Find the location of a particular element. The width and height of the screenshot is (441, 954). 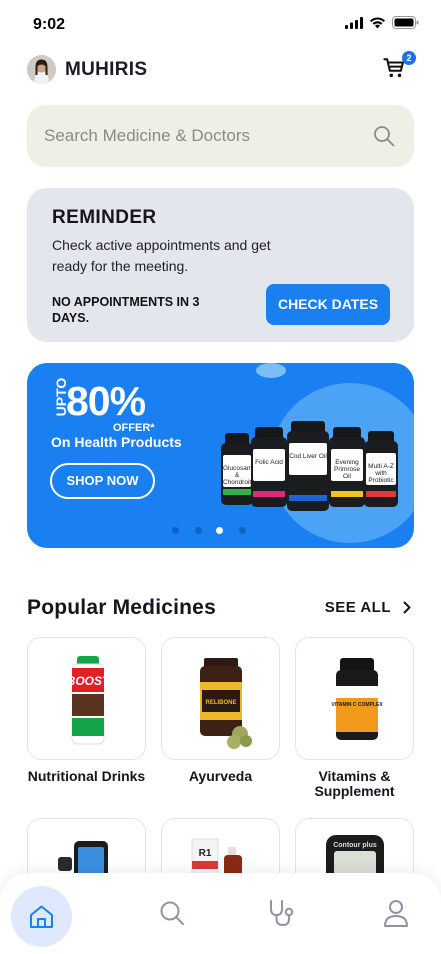

reminder-title: REMINDER is located at coordinates (104, 217).